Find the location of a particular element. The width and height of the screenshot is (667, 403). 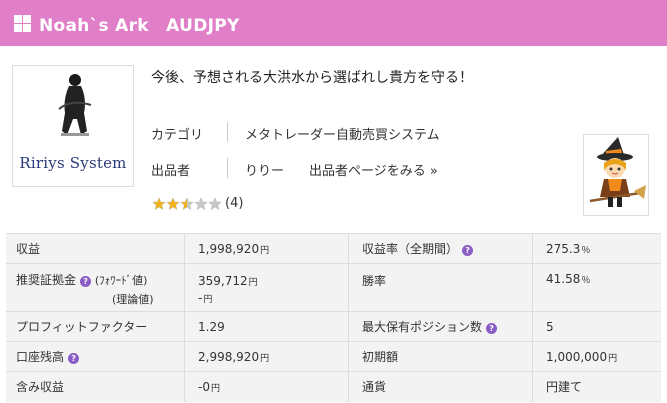

witch-mascot-icon is located at coordinates (617, 172).